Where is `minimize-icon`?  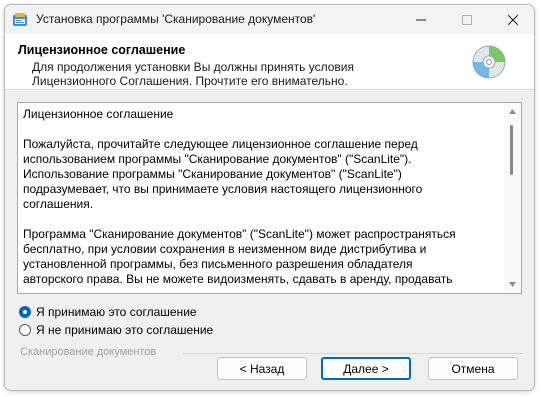 minimize-icon is located at coordinates (421, 19).